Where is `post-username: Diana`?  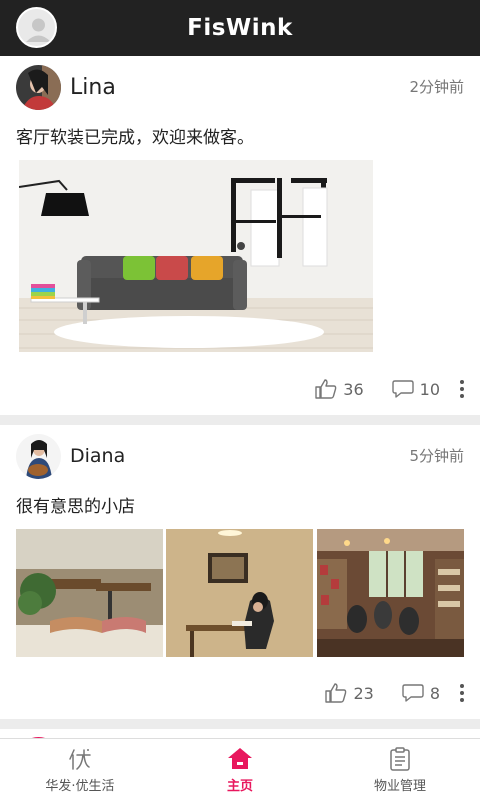 post-username: Diana is located at coordinates (97, 456).